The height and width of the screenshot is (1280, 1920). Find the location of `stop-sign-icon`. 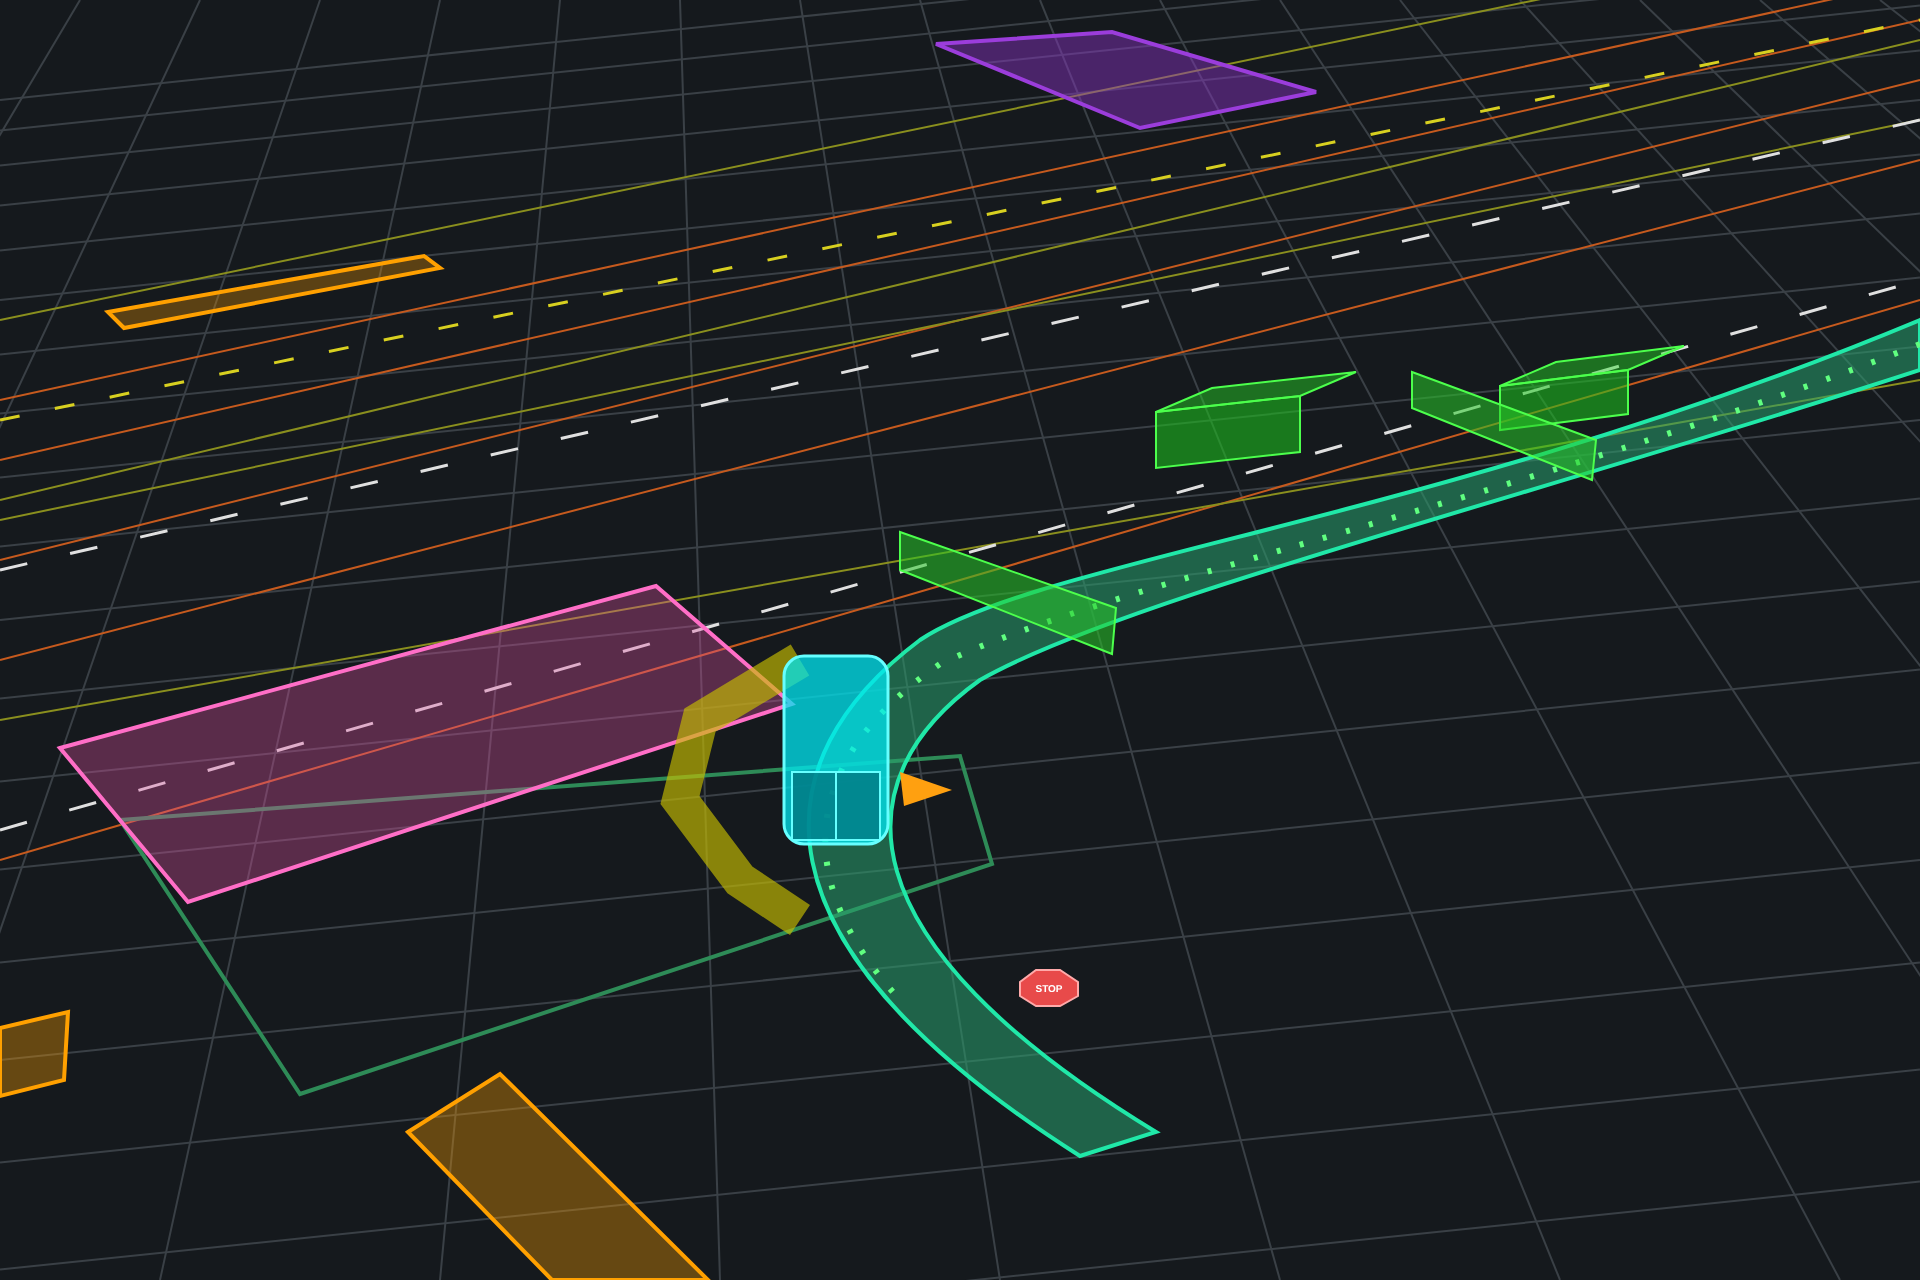

stop-sign-icon is located at coordinates (1049, 988).